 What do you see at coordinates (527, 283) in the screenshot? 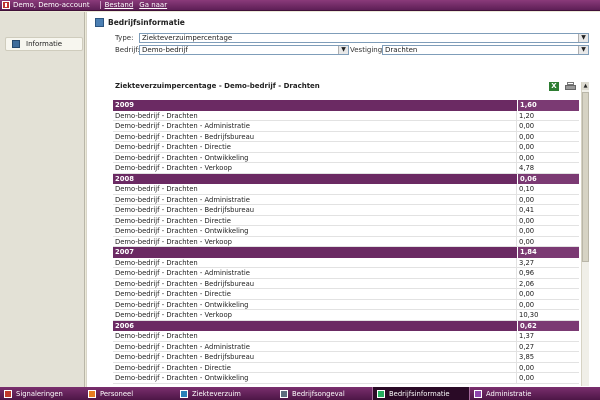
I see `percentage-value: 2,06` at bounding box center [527, 283].